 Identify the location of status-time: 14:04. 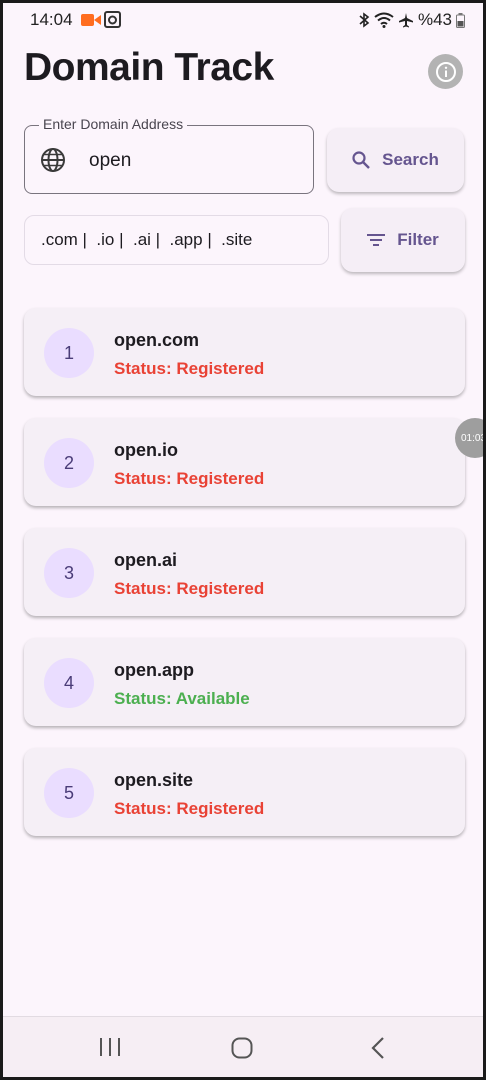
(51, 19).